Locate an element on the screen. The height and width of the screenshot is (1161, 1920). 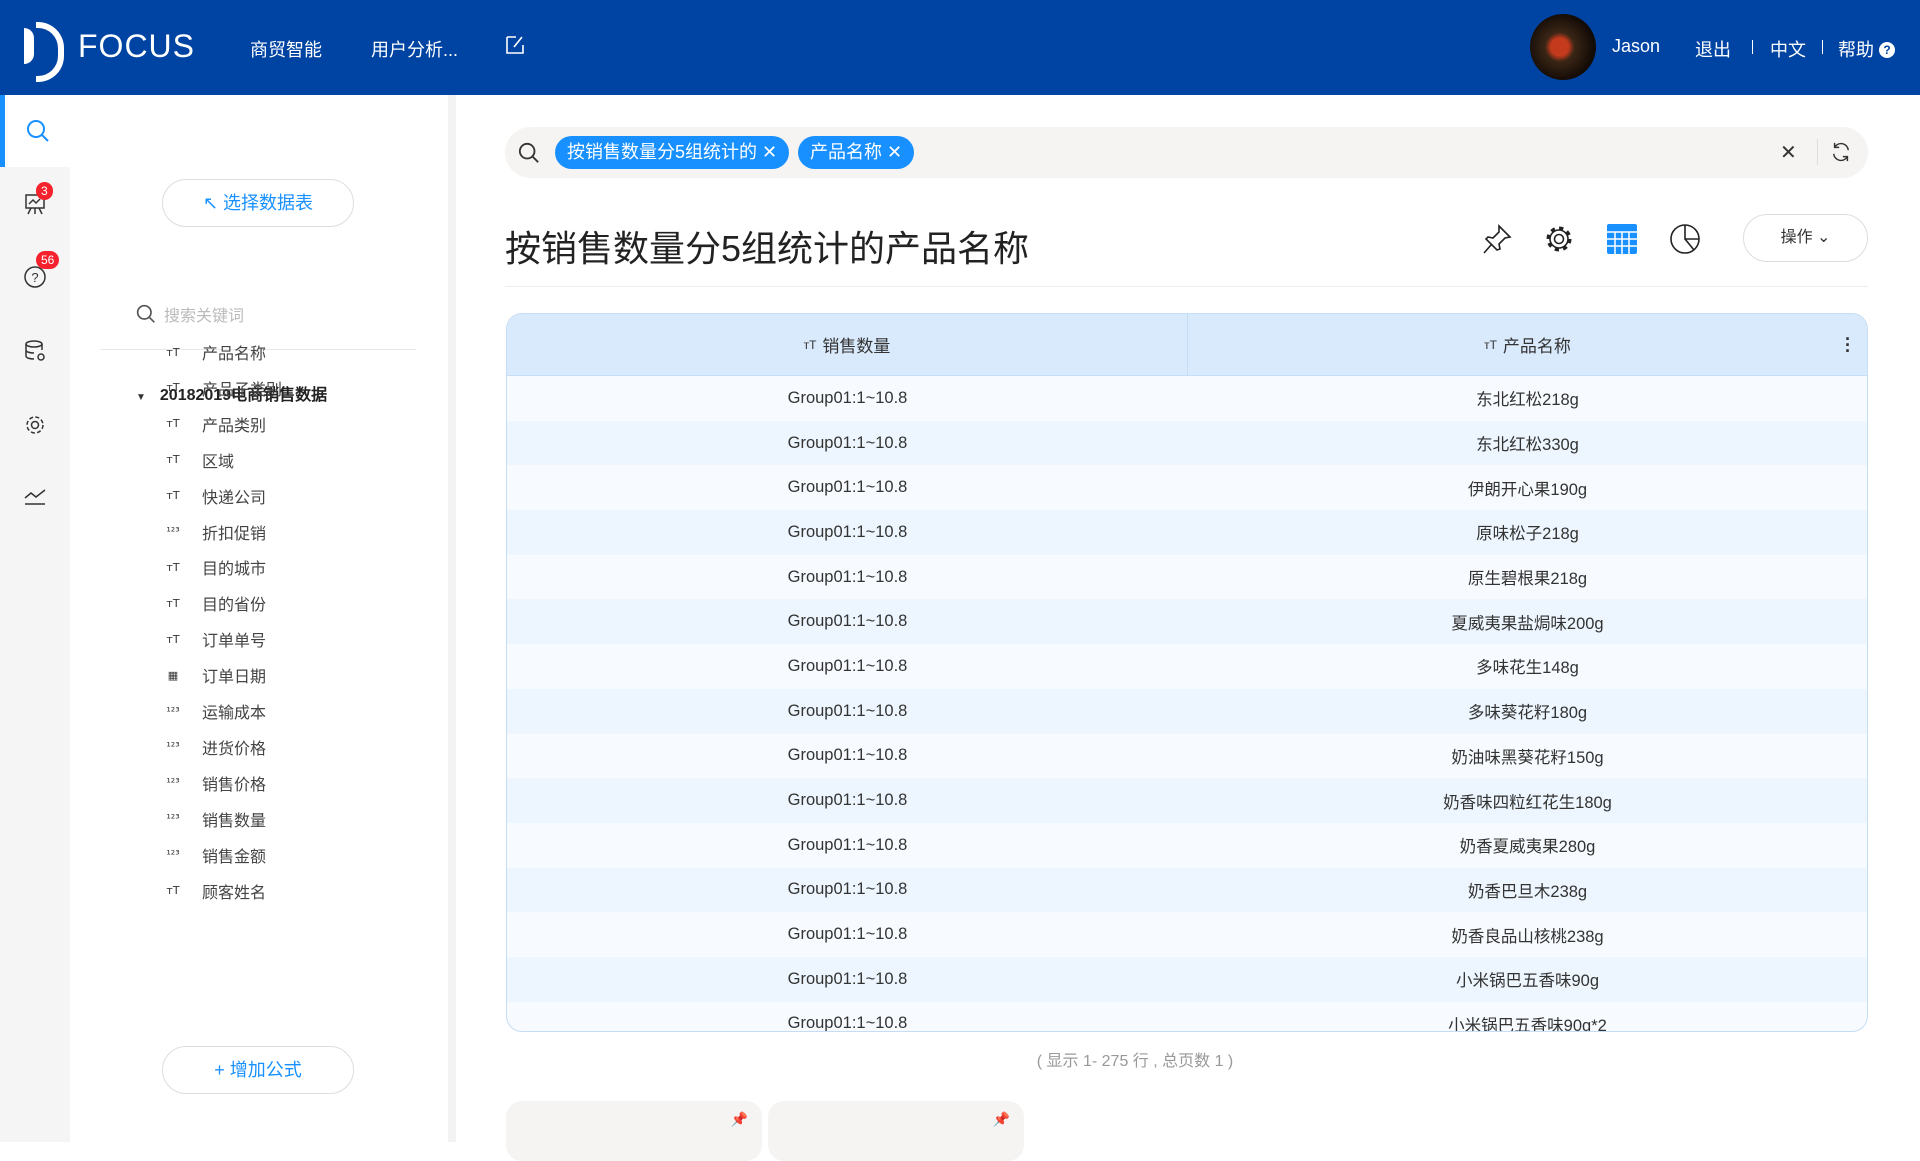
table-row: Group01:1~10.8 奶香夏威夷果280g is located at coordinates (1187, 845).